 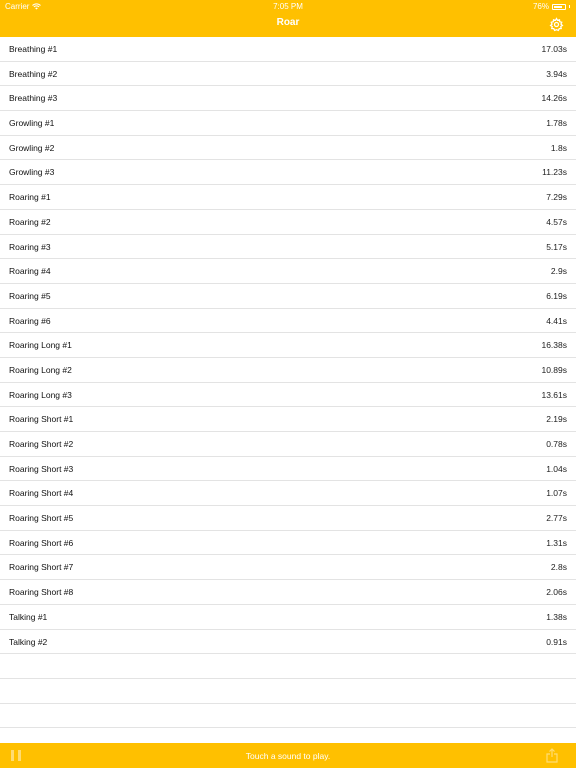 I want to click on sound-name: Talking #1, so click(x=28, y=616).